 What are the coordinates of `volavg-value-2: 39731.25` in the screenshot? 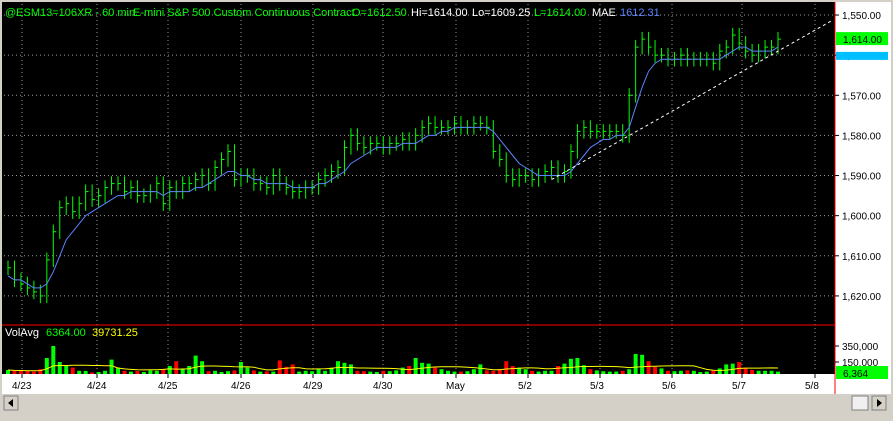 It's located at (115, 333).